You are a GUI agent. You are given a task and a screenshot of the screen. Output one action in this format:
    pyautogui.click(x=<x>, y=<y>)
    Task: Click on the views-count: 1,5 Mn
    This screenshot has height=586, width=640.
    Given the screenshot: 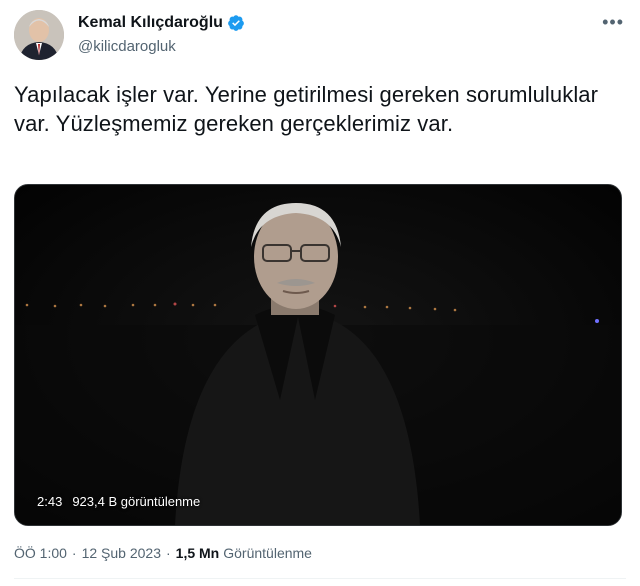 What is the action you would take?
    pyautogui.click(x=197, y=553)
    